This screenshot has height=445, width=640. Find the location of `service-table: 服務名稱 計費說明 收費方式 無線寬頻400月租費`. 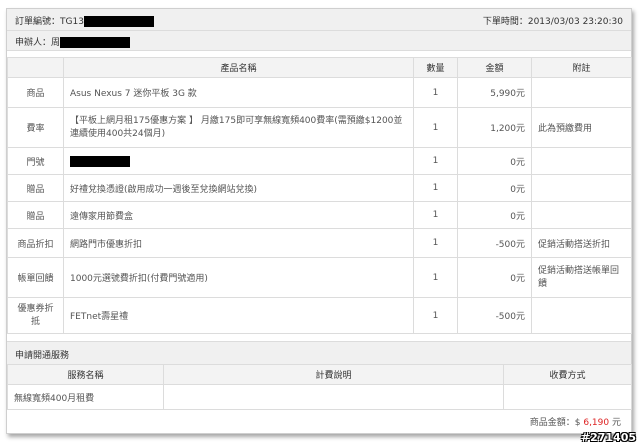

service-table: 服務名稱 計費說明 收費方式 無線寬頻400月租費 is located at coordinates (319, 387).